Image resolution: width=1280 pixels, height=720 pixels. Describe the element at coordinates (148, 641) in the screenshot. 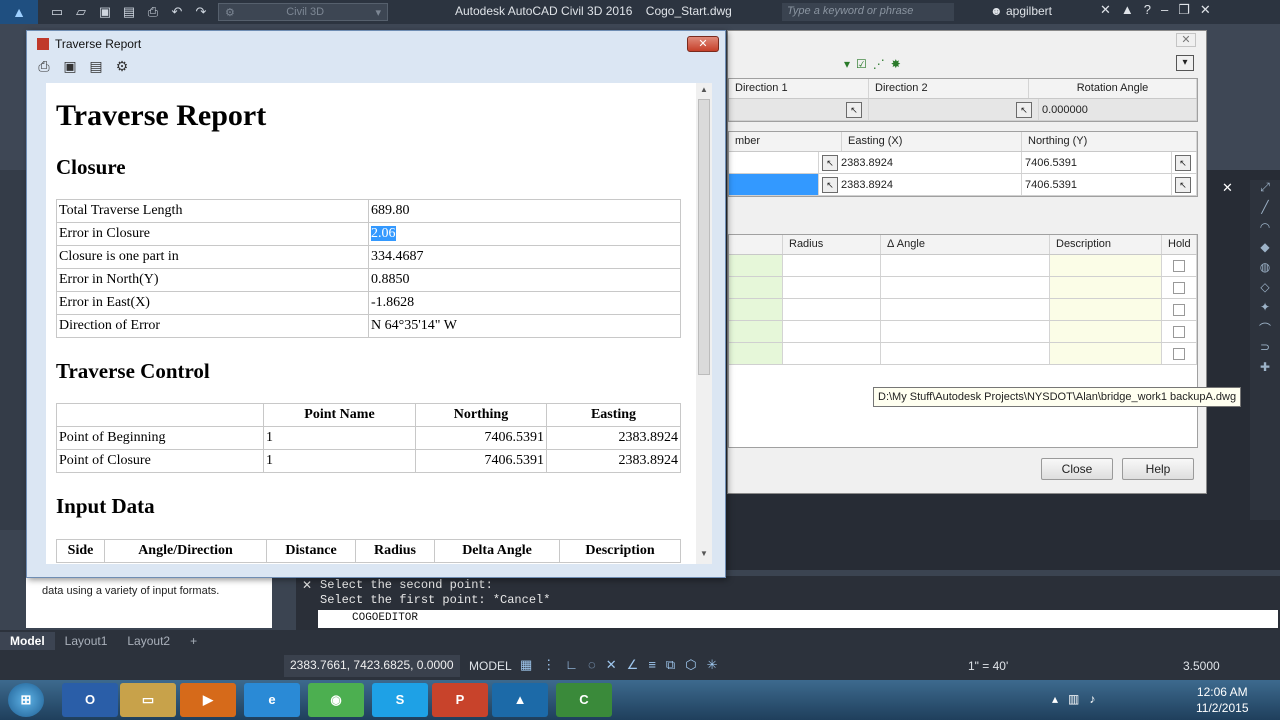

I see `tab-layout2: Layout2` at that location.